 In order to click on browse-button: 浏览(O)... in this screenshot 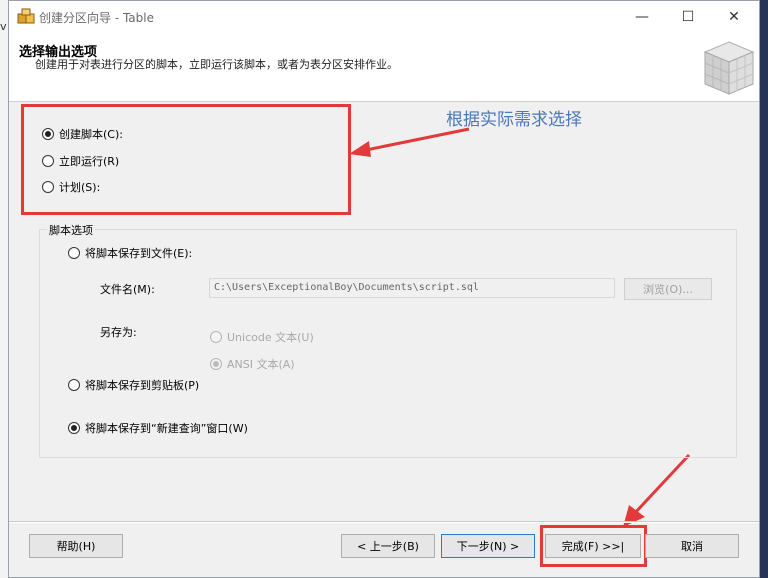, I will do `click(668, 289)`.